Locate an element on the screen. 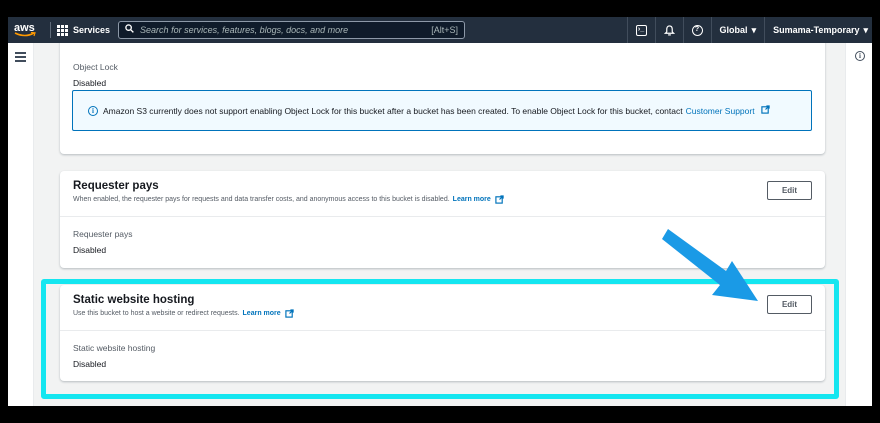  pointer-arrow is located at coordinates (710, 265).